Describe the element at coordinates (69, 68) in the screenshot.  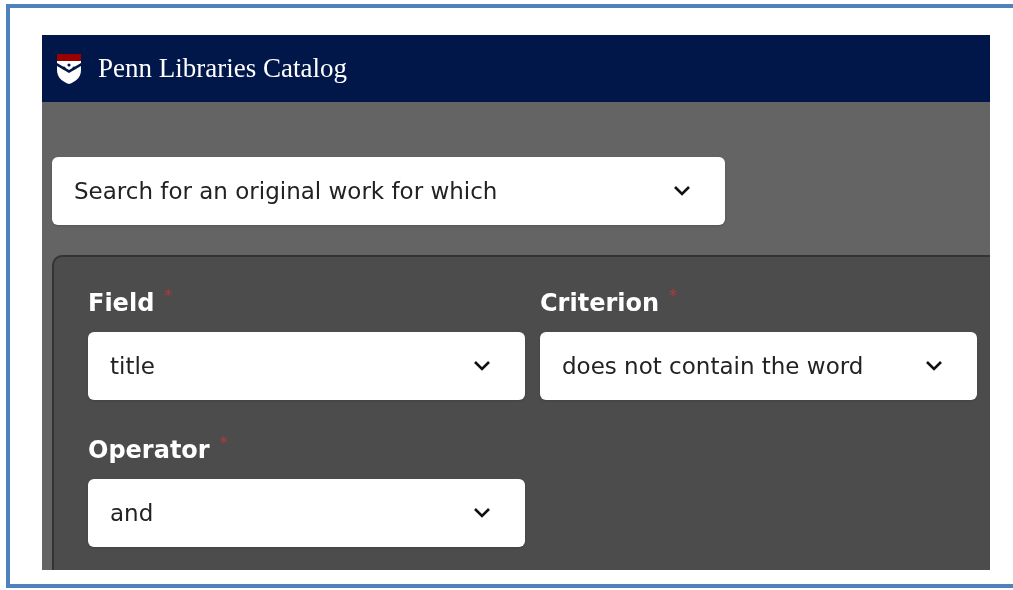
I see `shield-logo-icon` at that location.